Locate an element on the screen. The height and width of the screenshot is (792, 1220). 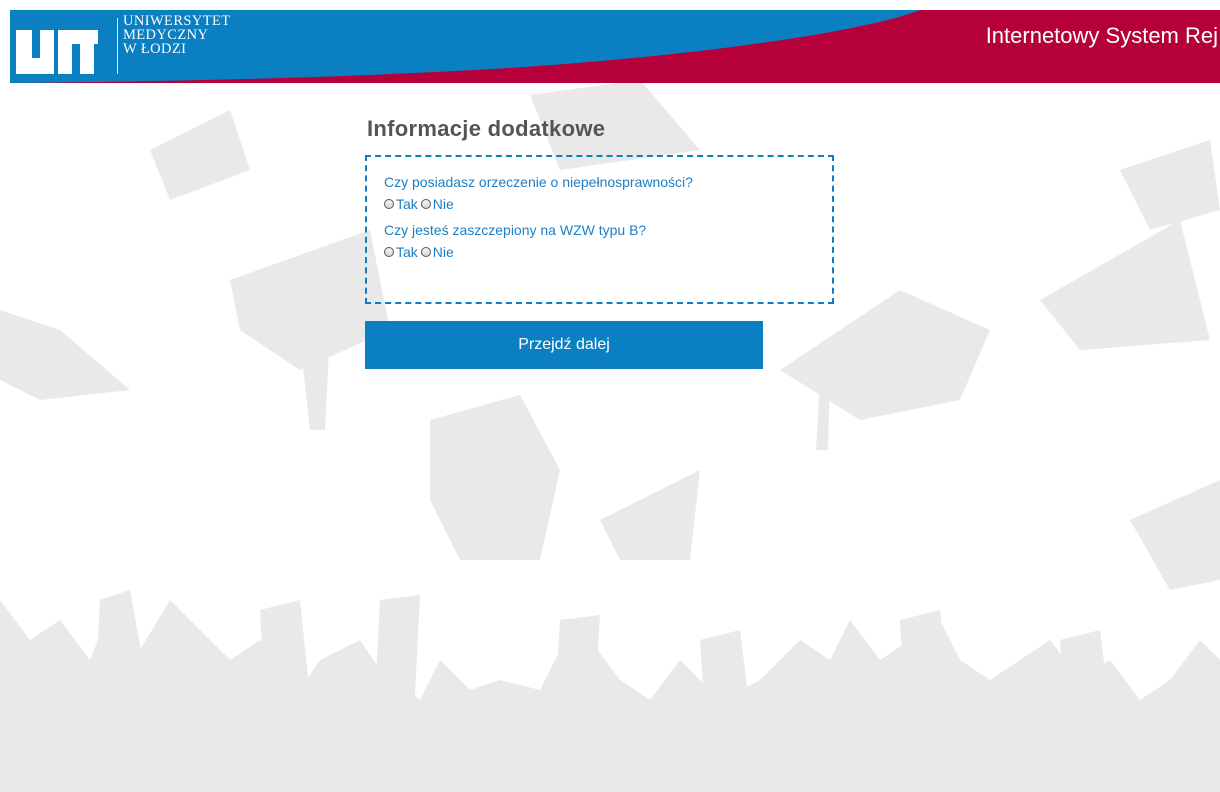
disability-yes-label: Tak is located at coordinates (407, 204).